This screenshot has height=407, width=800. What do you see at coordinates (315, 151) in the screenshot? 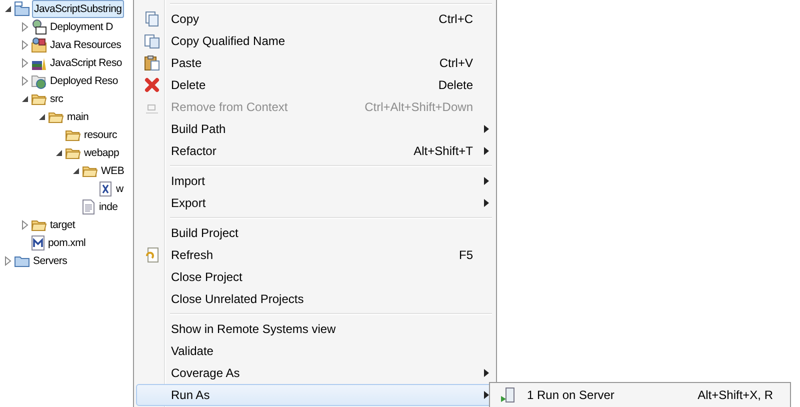
I see `menu-item: Refactor Alt+Shift+T` at bounding box center [315, 151].